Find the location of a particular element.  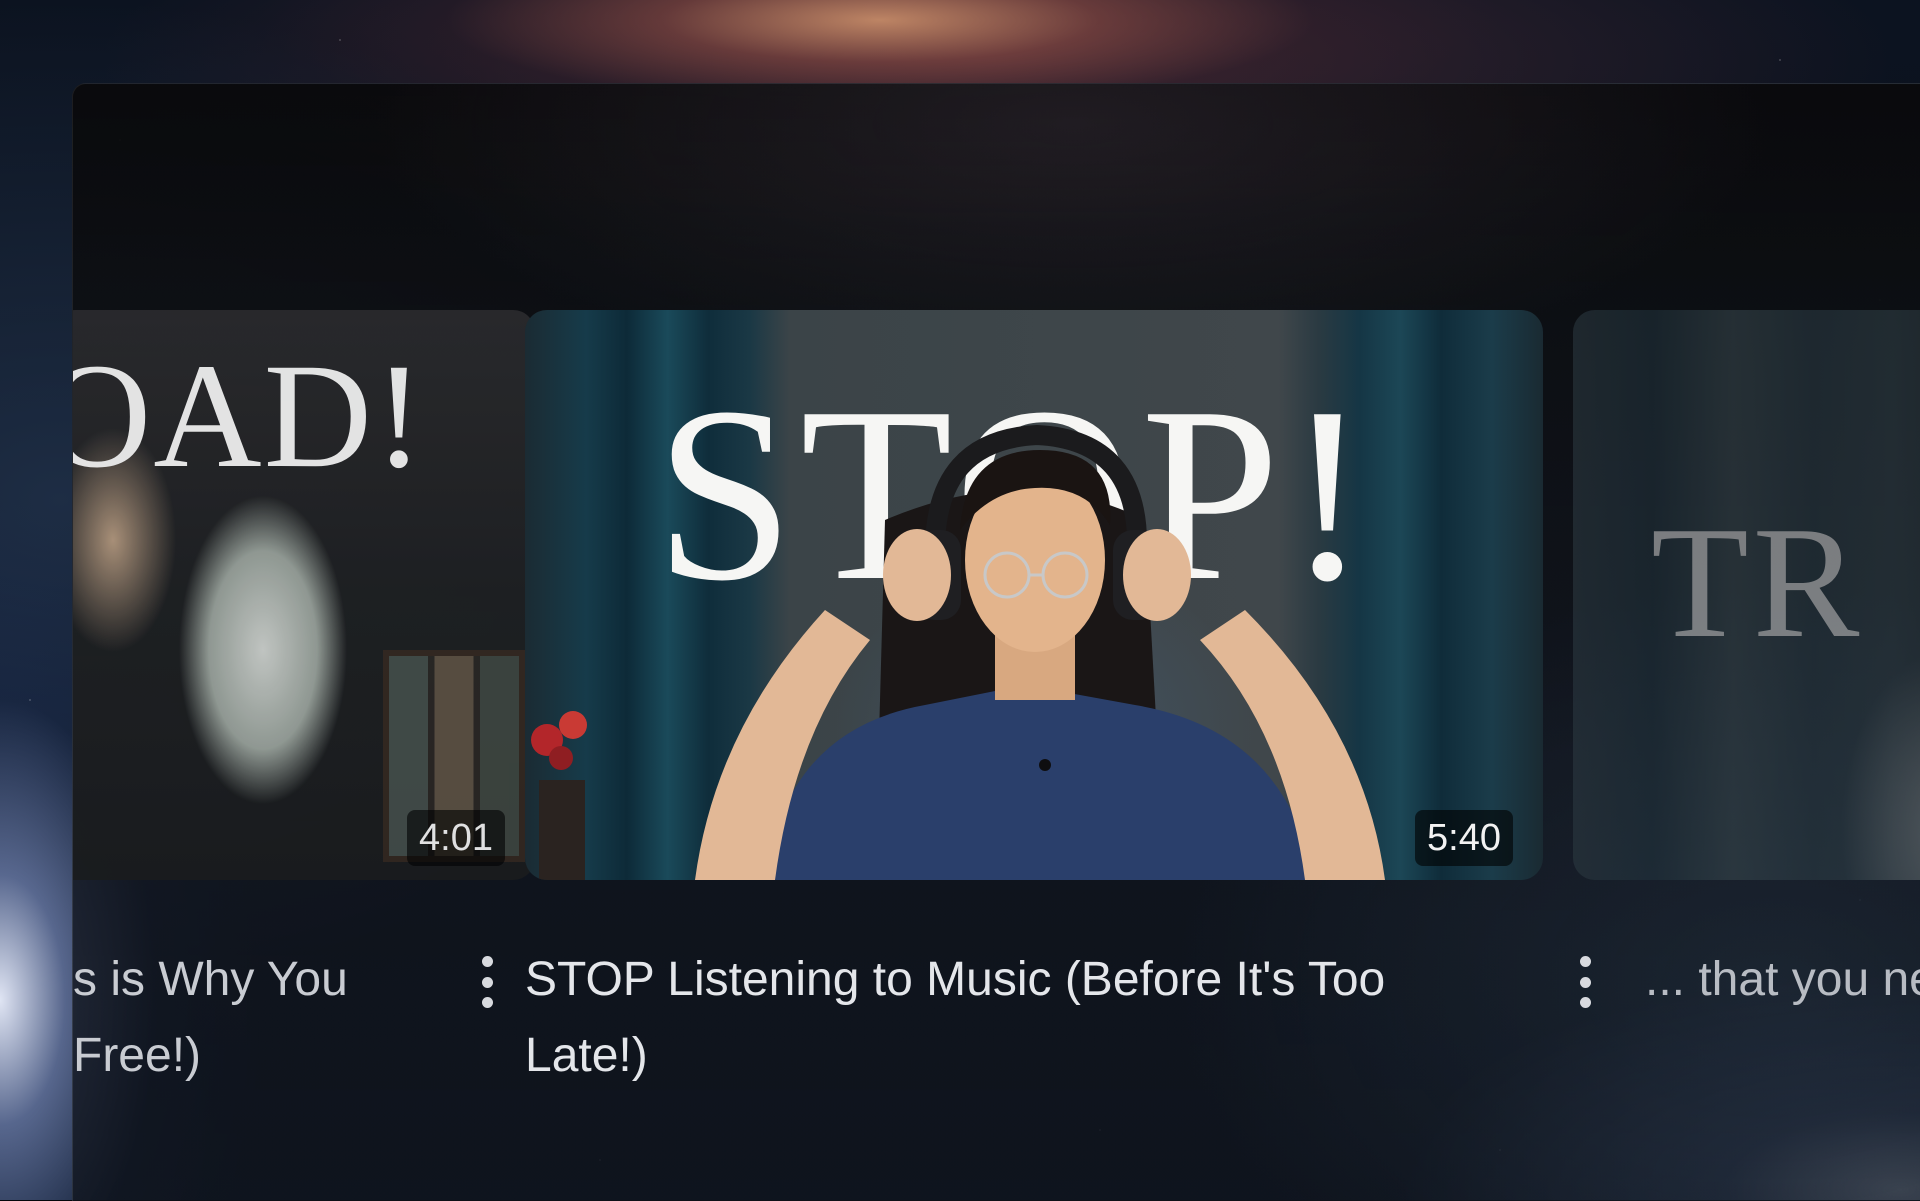

video-title: s is Why You Free!) is located at coordinates (263, 1018).